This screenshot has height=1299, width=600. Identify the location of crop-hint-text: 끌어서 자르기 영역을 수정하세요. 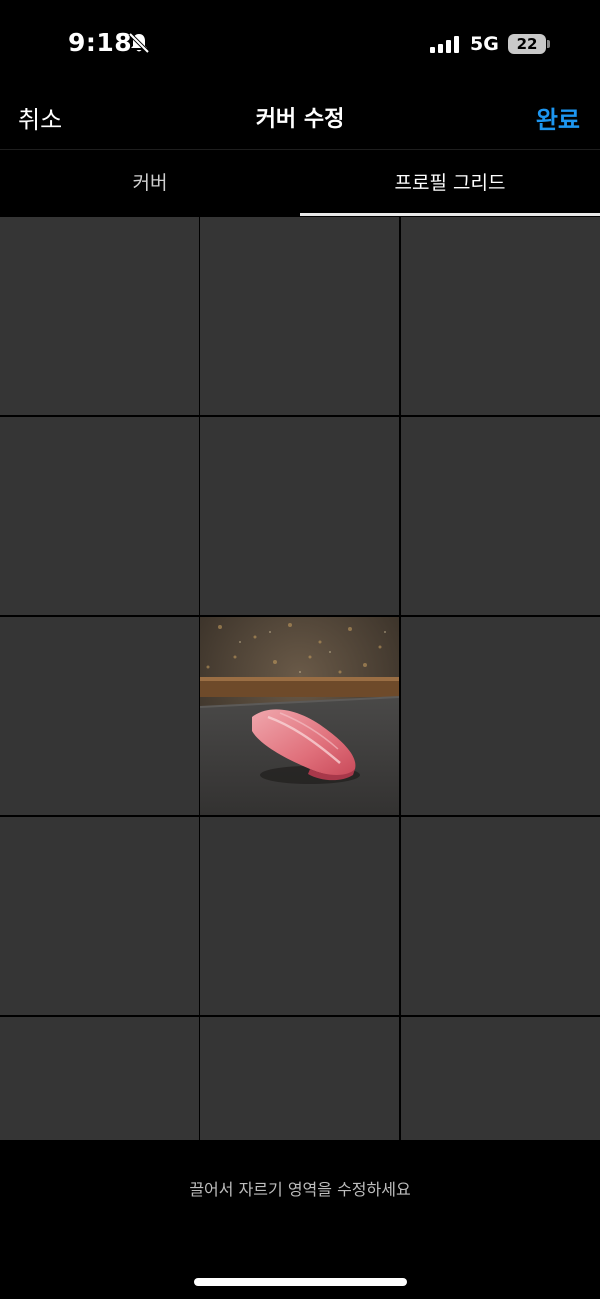
(300, 1189).